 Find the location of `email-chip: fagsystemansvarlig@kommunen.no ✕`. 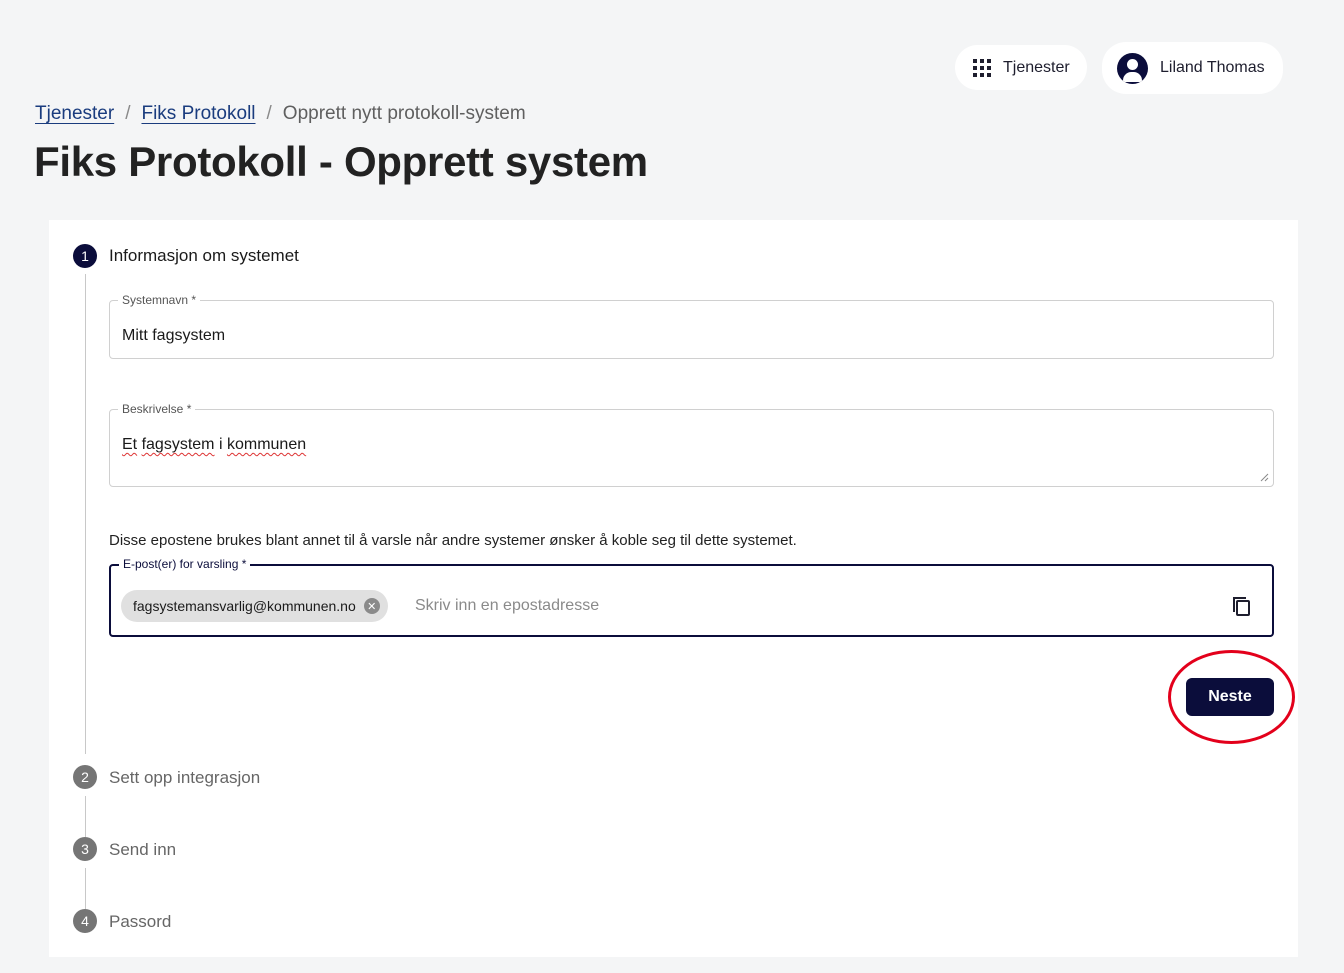

email-chip: fagsystemansvarlig@kommunen.no ✕ is located at coordinates (254, 606).